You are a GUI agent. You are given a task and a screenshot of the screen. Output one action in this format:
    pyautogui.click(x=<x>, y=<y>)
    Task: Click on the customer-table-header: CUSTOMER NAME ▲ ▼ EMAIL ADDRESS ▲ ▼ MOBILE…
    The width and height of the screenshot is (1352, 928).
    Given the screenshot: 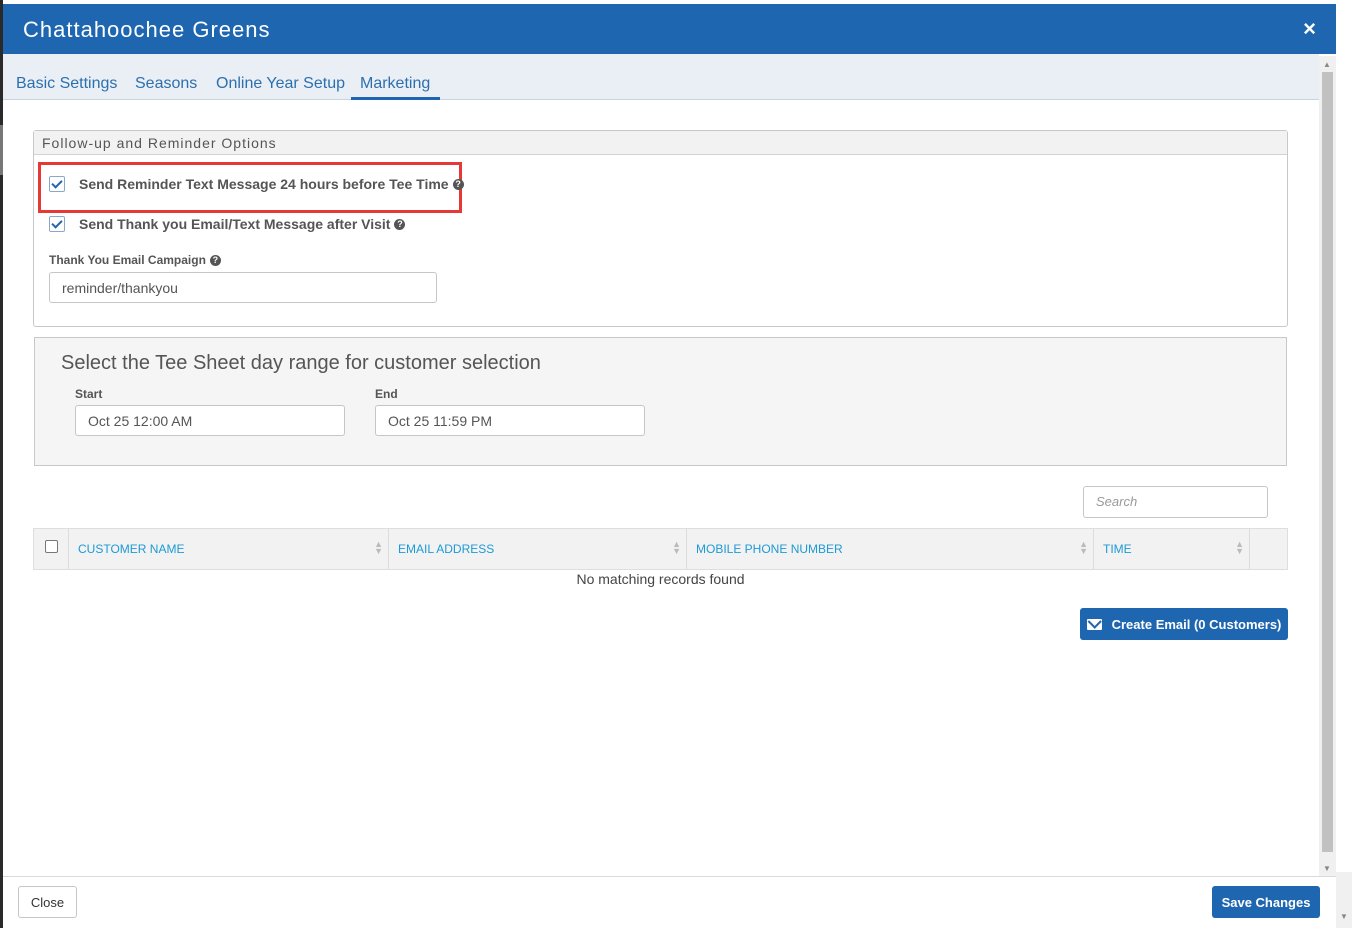 What is the action you would take?
    pyautogui.click(x=660, y=549)
    